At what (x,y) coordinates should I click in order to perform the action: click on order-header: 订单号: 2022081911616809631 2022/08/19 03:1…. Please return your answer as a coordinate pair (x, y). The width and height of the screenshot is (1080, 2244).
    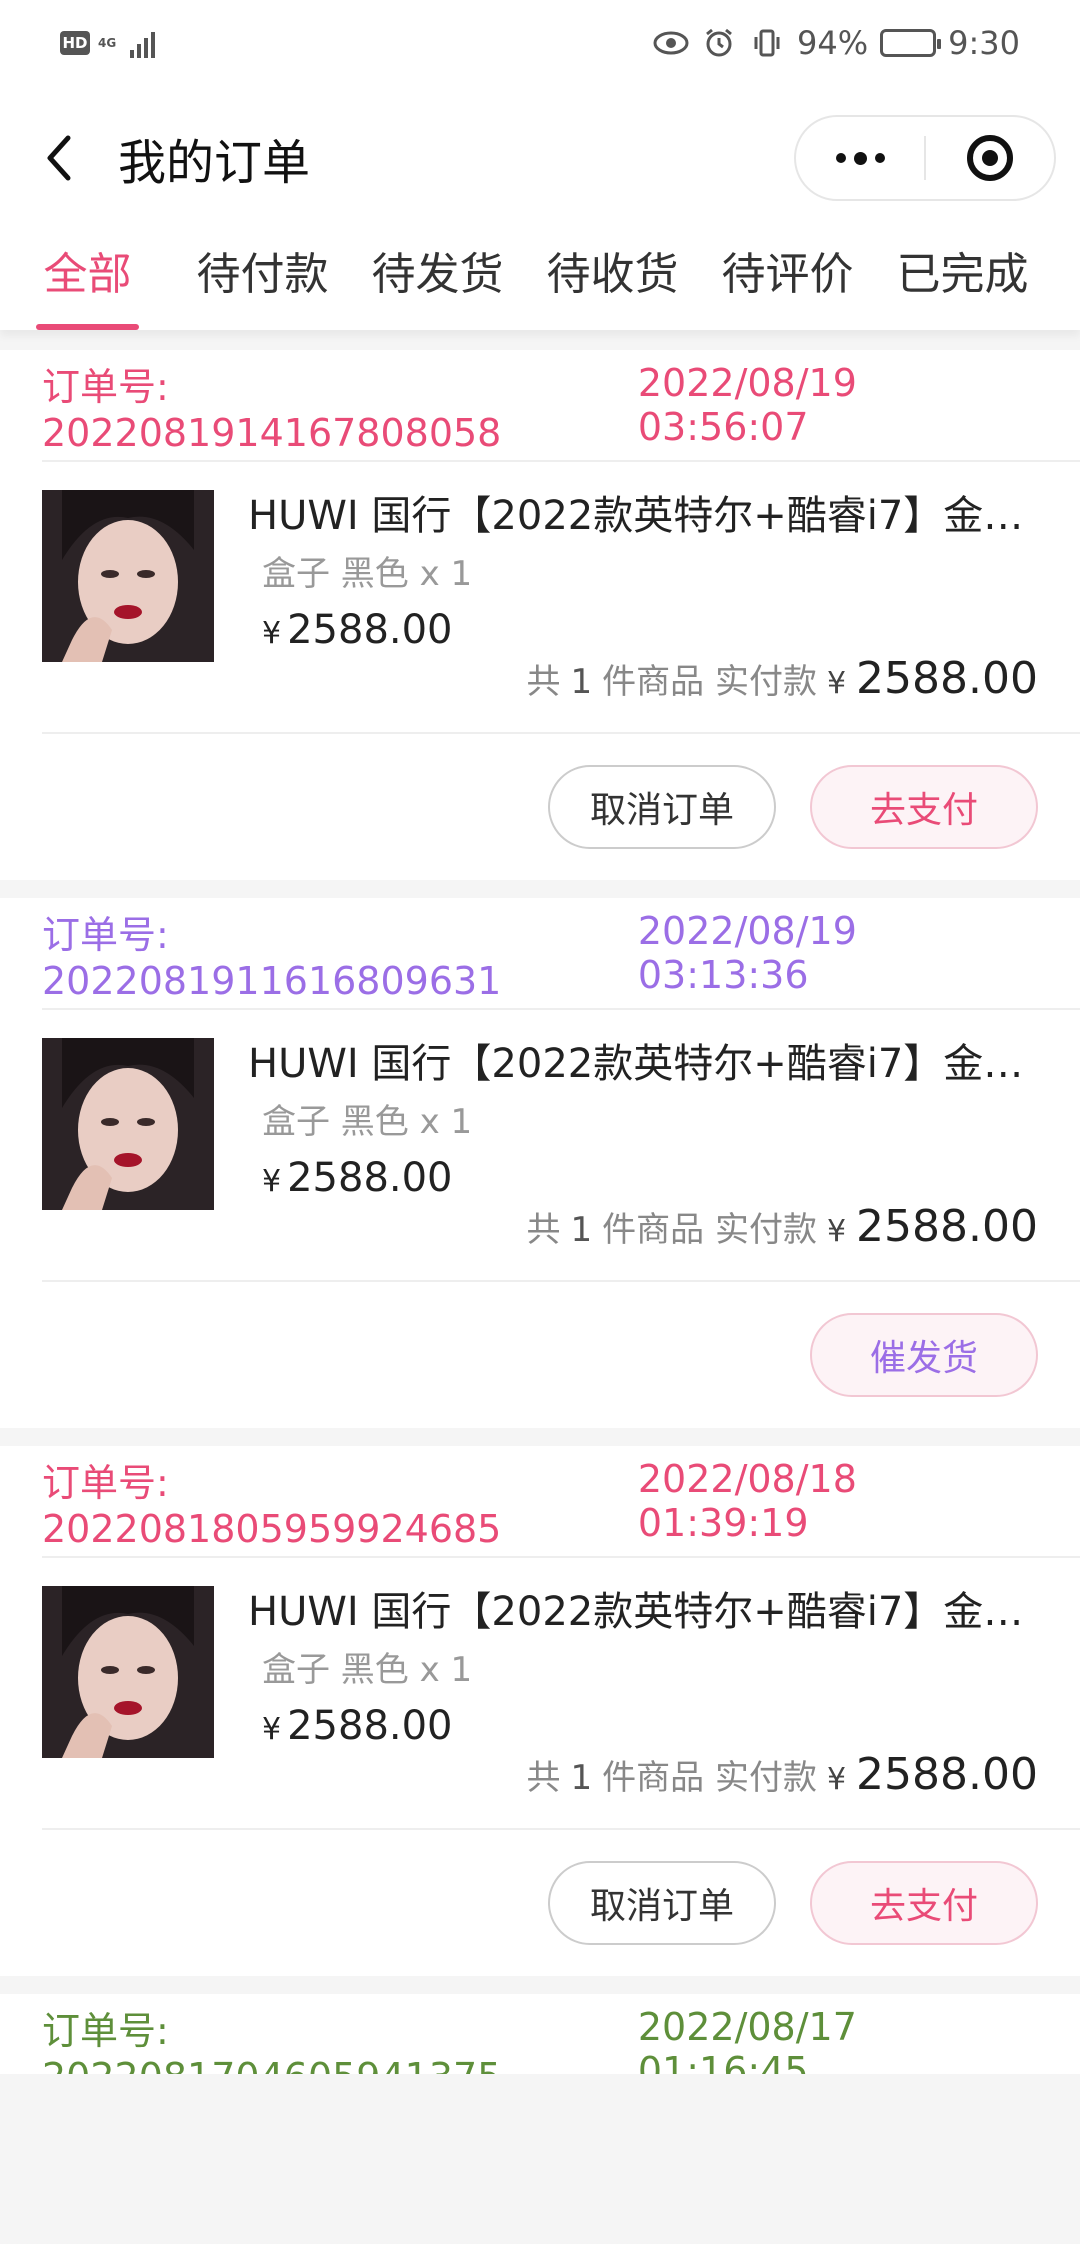
    Looking at the image, I should click on (561, 954).